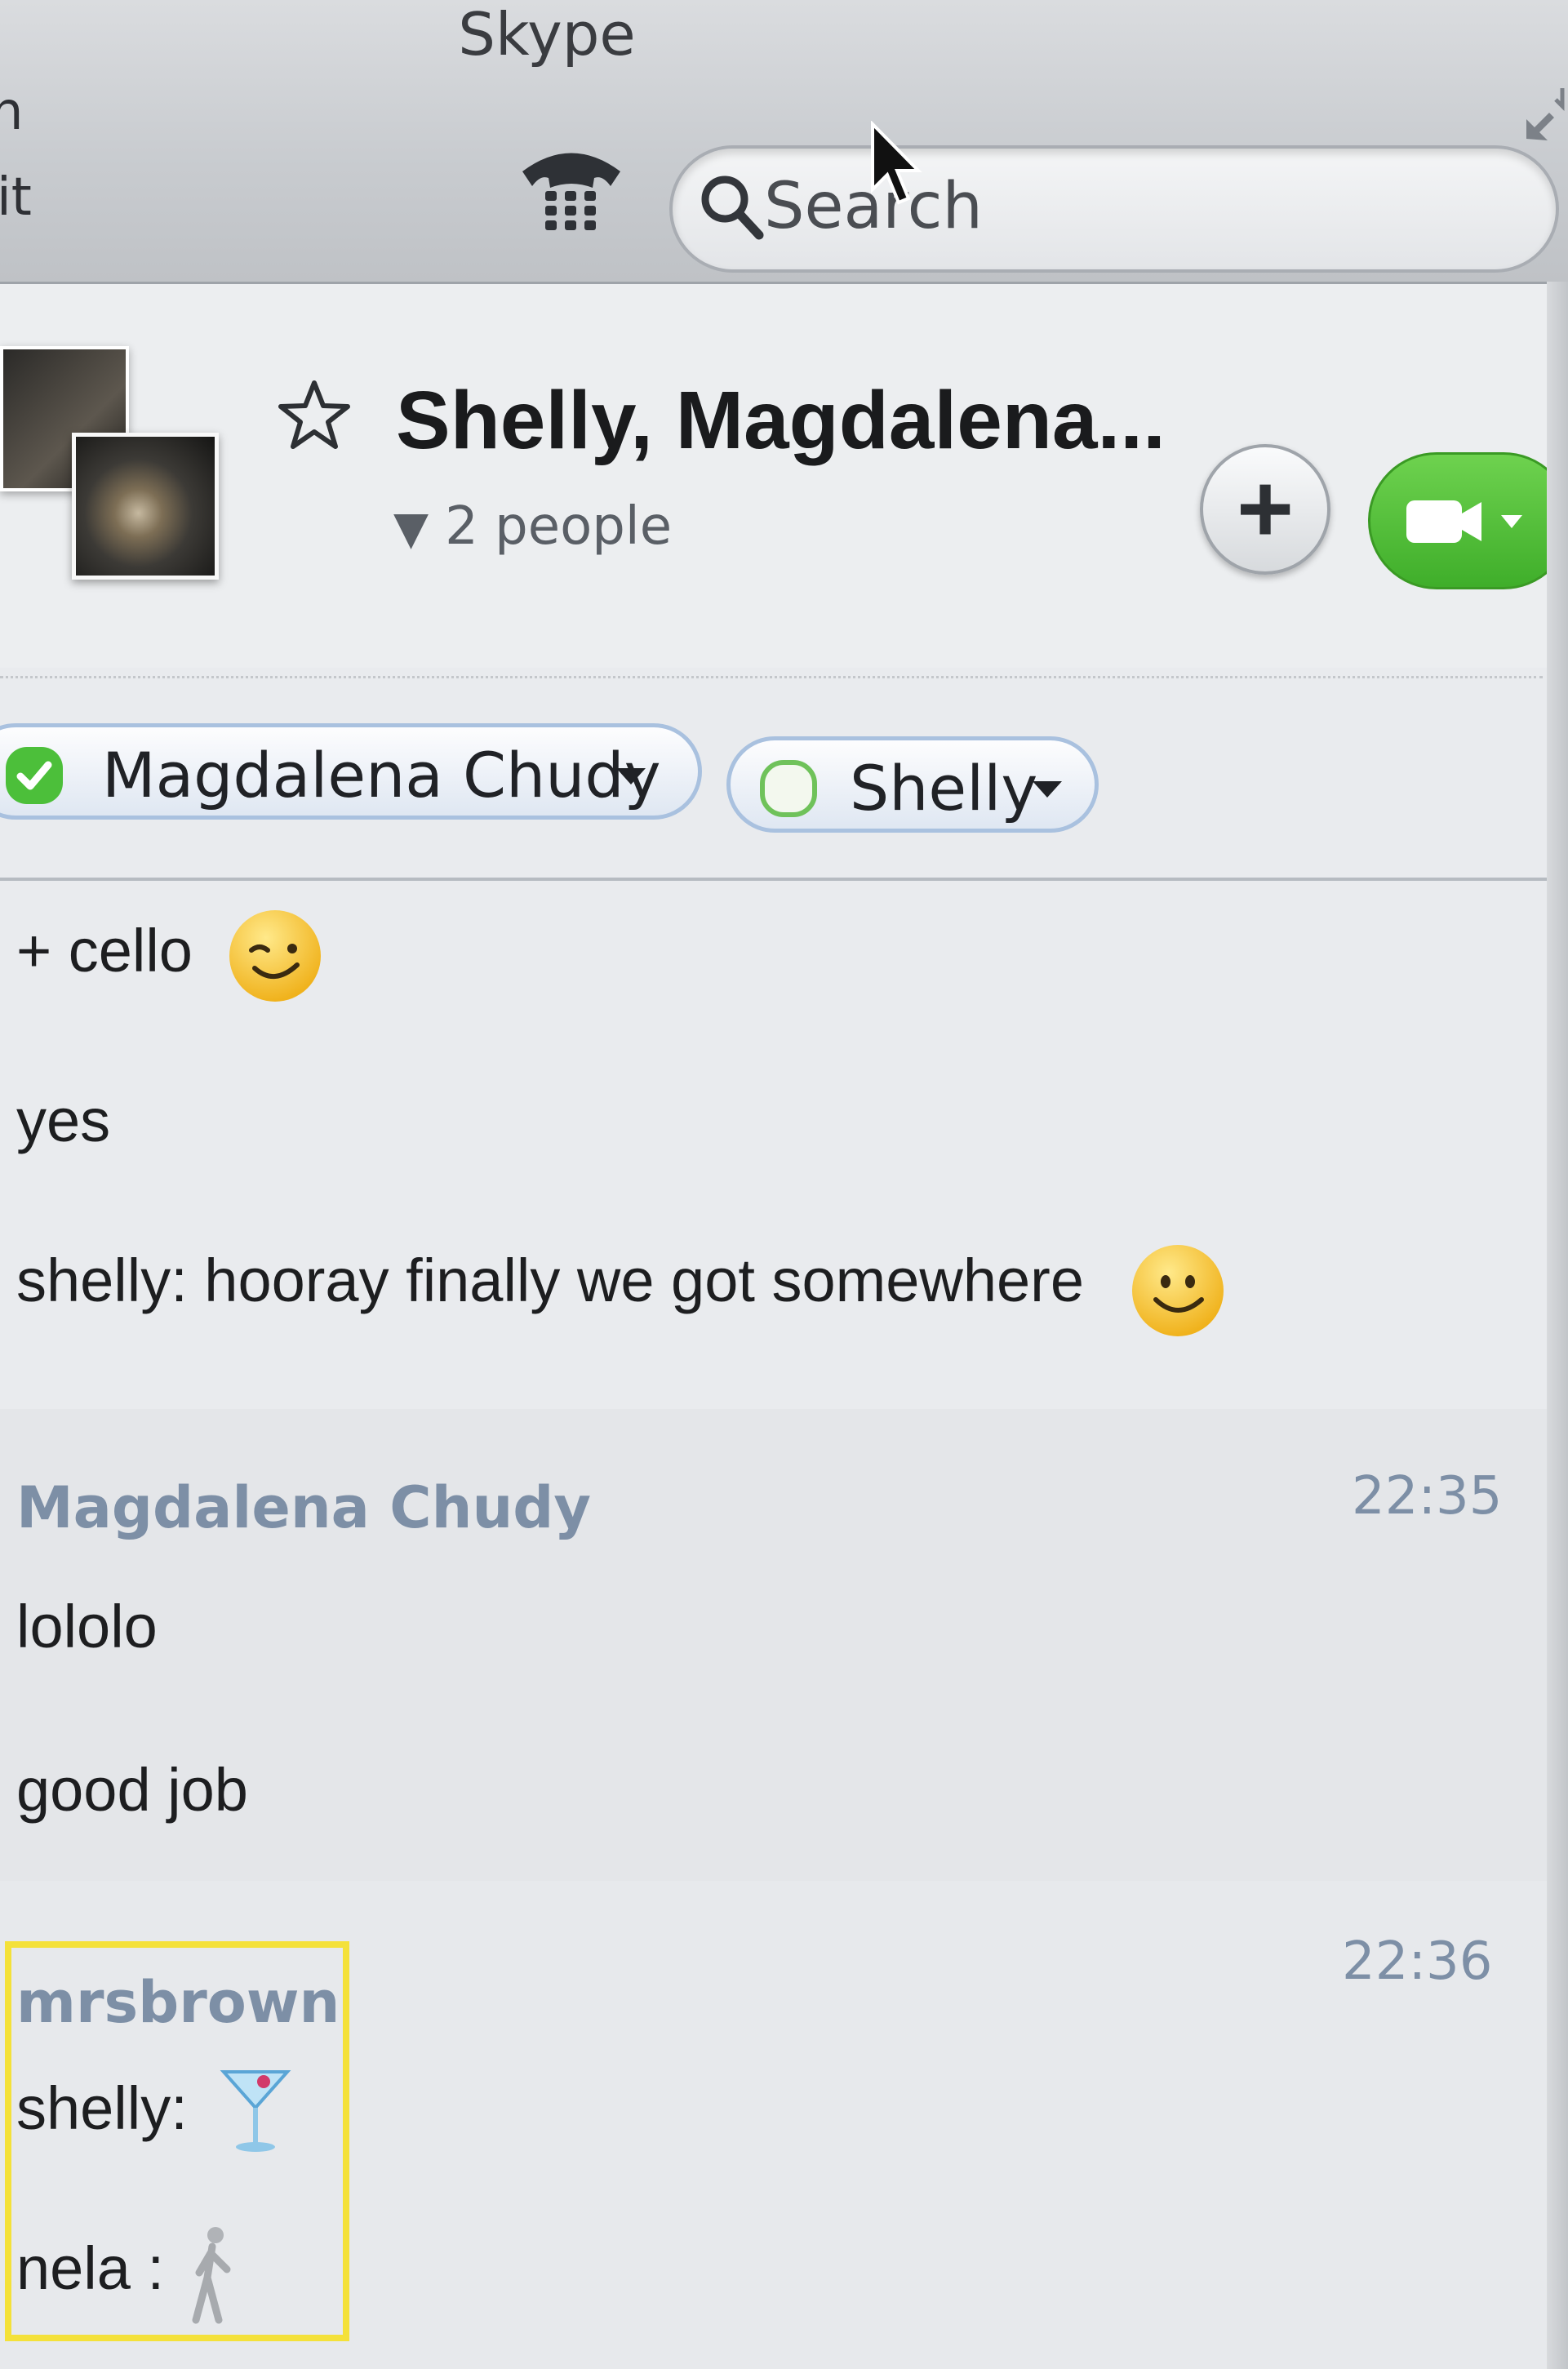  I want to click on search-field, so click(1114, 209).